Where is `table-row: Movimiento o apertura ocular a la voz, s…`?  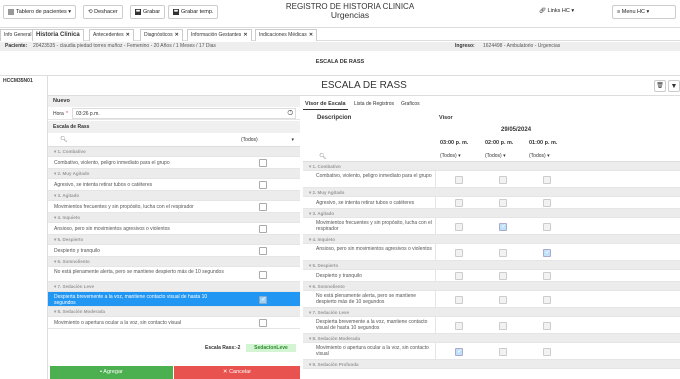
table-row: Movimiento o apertura ocular a la voz, s… is located at coordinates (491, 351).